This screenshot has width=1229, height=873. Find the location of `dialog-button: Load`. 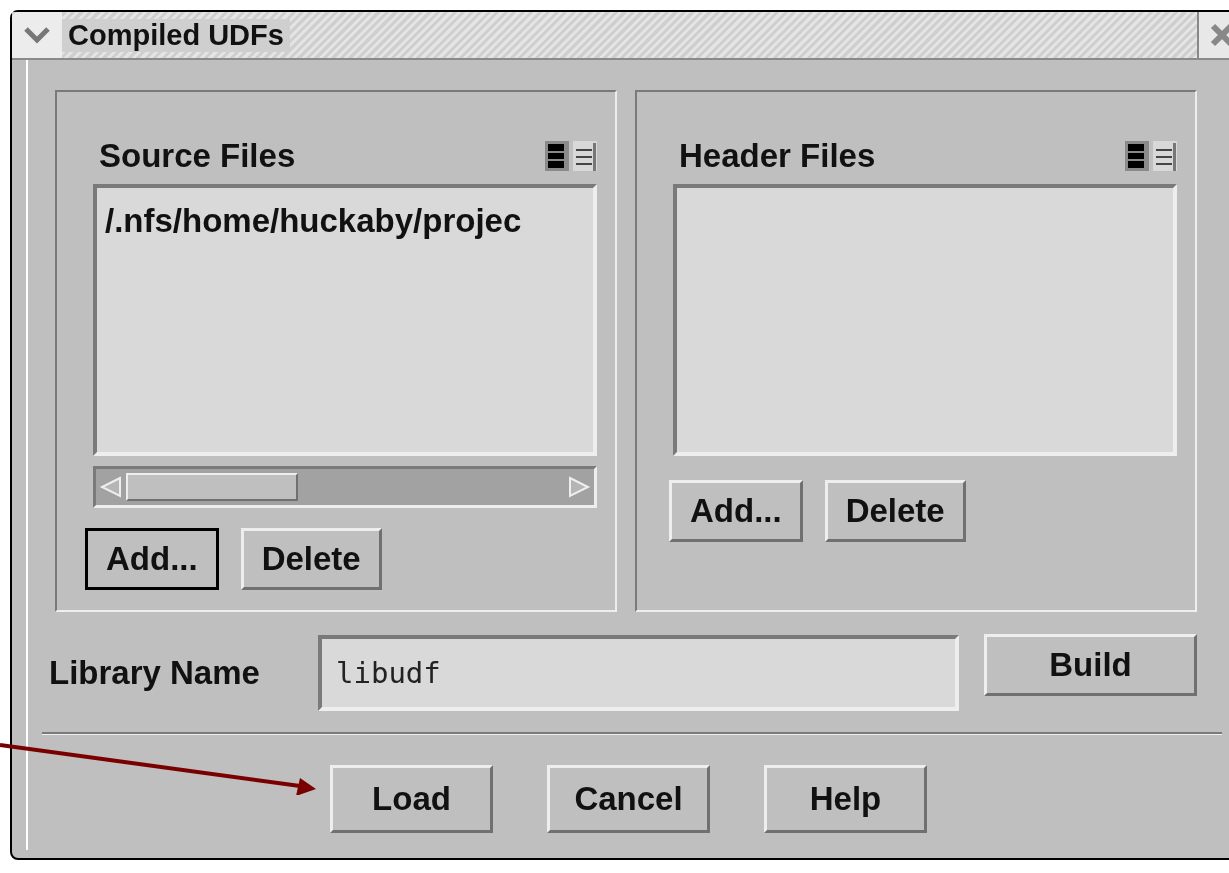

dialog-button: Load is located at coordinates (411, 799).